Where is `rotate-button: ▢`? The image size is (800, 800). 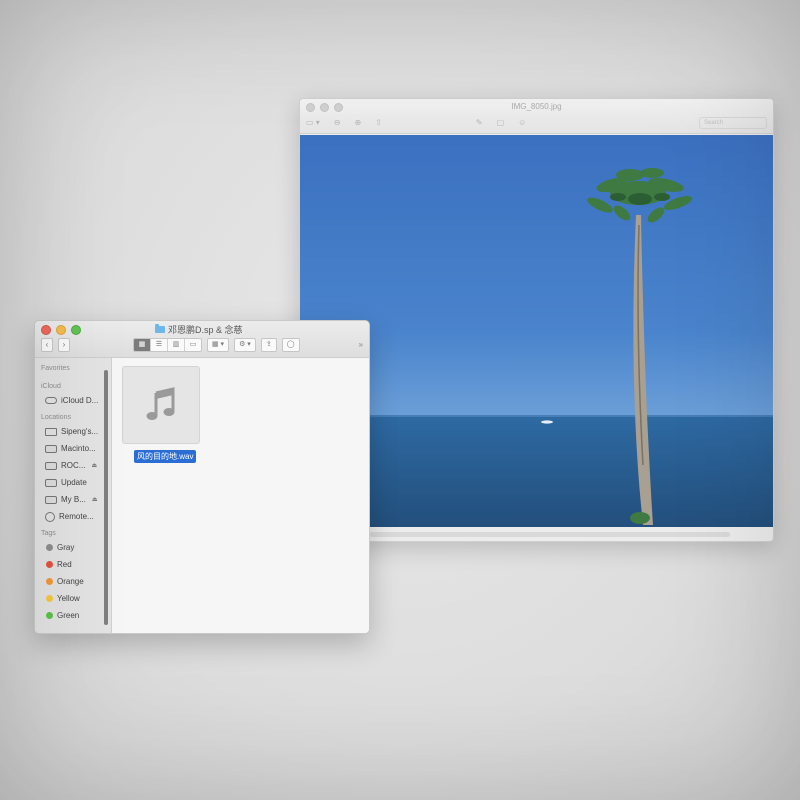 rotate-button: ▢ is located at coordinates (501, 123).